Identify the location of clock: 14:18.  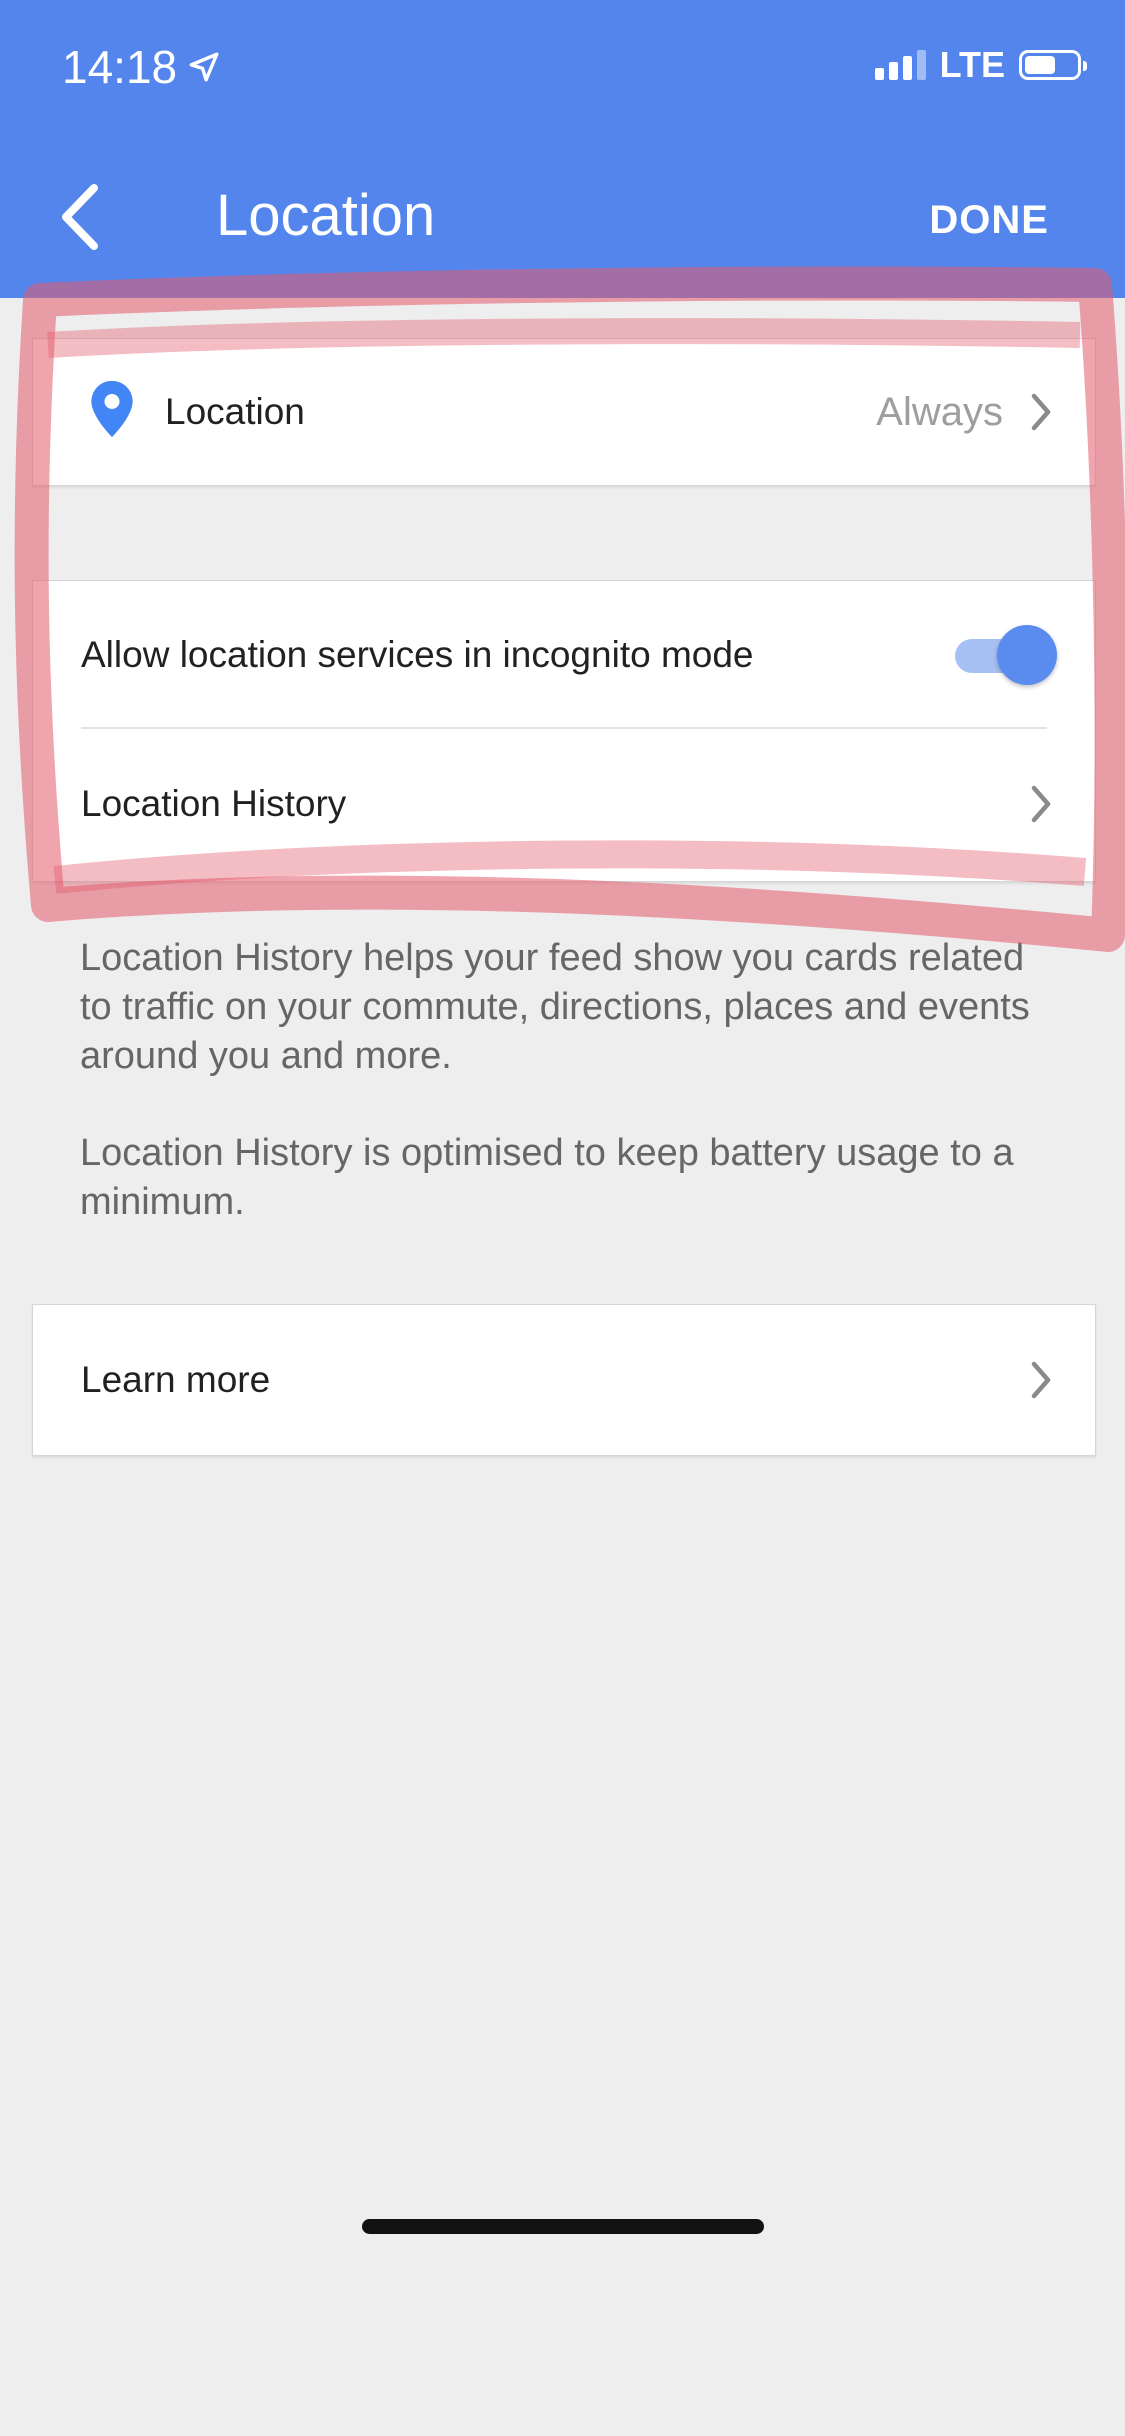
(120, 67).